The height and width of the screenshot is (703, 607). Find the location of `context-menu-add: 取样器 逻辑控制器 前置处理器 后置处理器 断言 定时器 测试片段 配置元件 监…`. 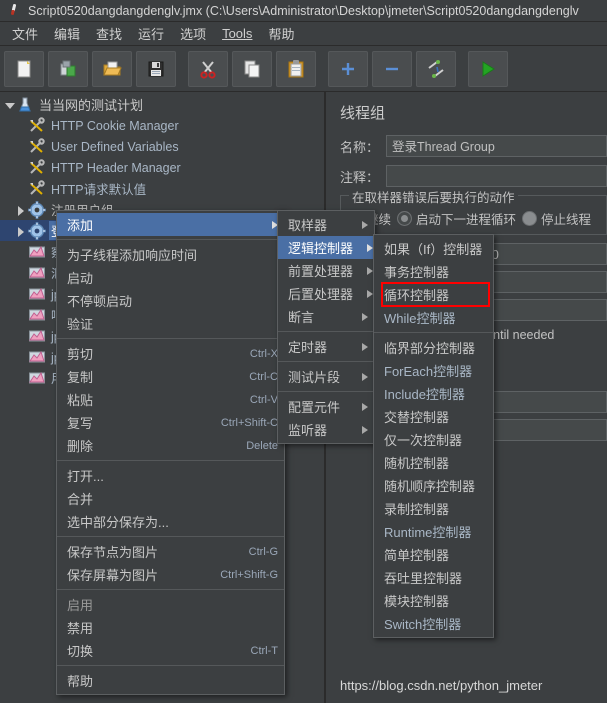

context-menu-add: 取样器 逻辑控制器 前置处理器 后置处理器 断言 定时器 测试片段 配置元件 监… is located at coordinates (326, 327).